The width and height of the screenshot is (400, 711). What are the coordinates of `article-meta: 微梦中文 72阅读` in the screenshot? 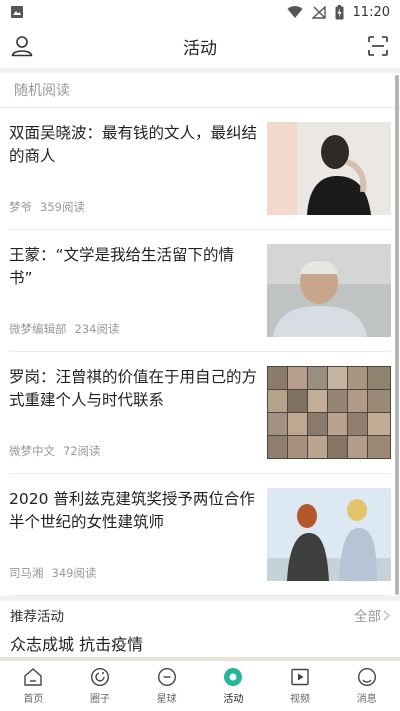 It's located at (55, 451).